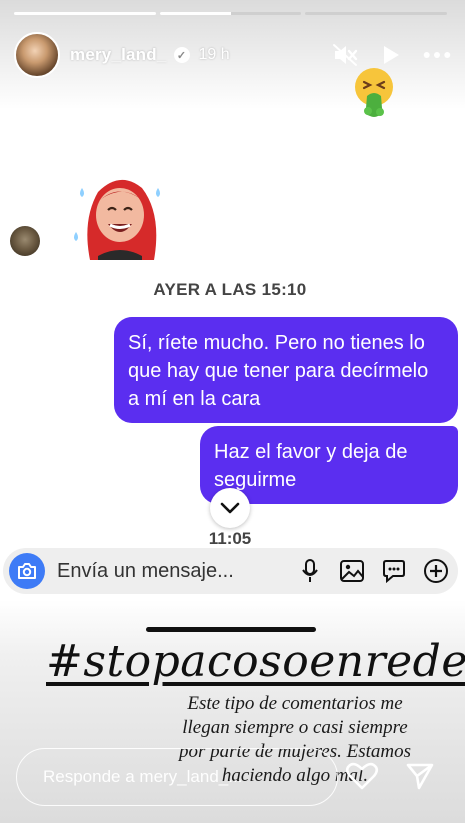 The width and height of the screenshot is (465, 823). What do you see at coordinates (295, 703) in the screenshot?
I see `caption-line: Este tipo de comentarios me` at bounding box center [295, 703].